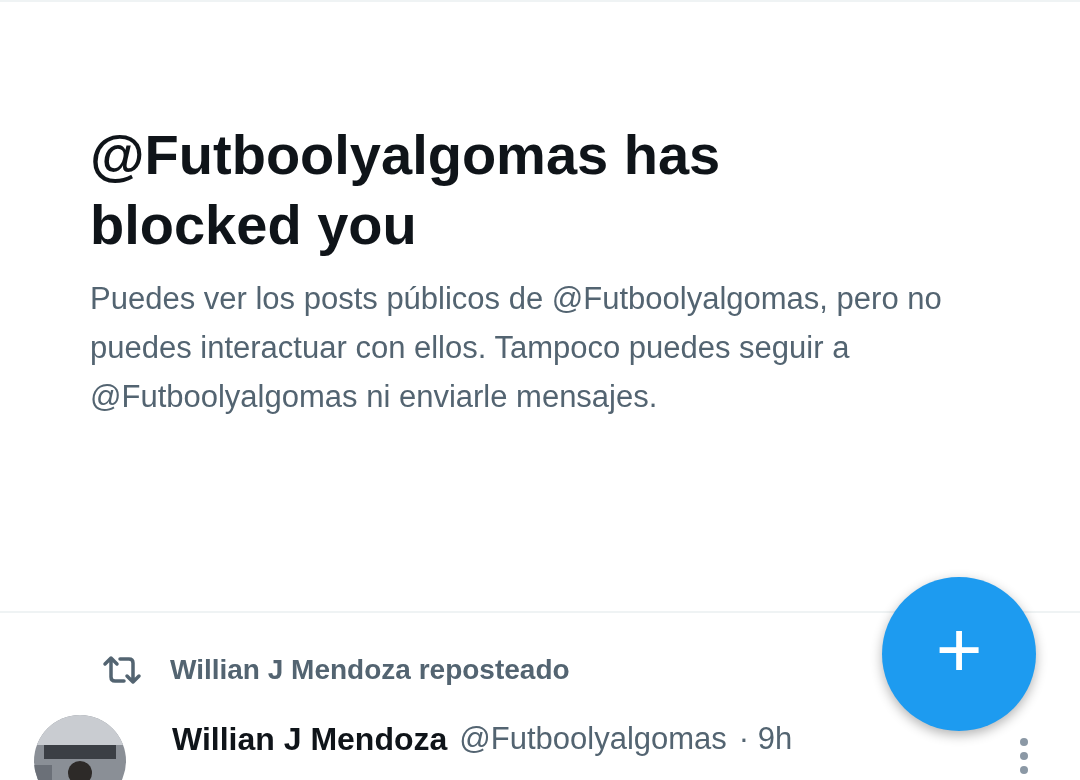 This screenshot has width=1080, height=780. What do you see at coordinates (765, 738) in the screenshot?
I see `post-time: · 9h` at bounding box center [765, 738].